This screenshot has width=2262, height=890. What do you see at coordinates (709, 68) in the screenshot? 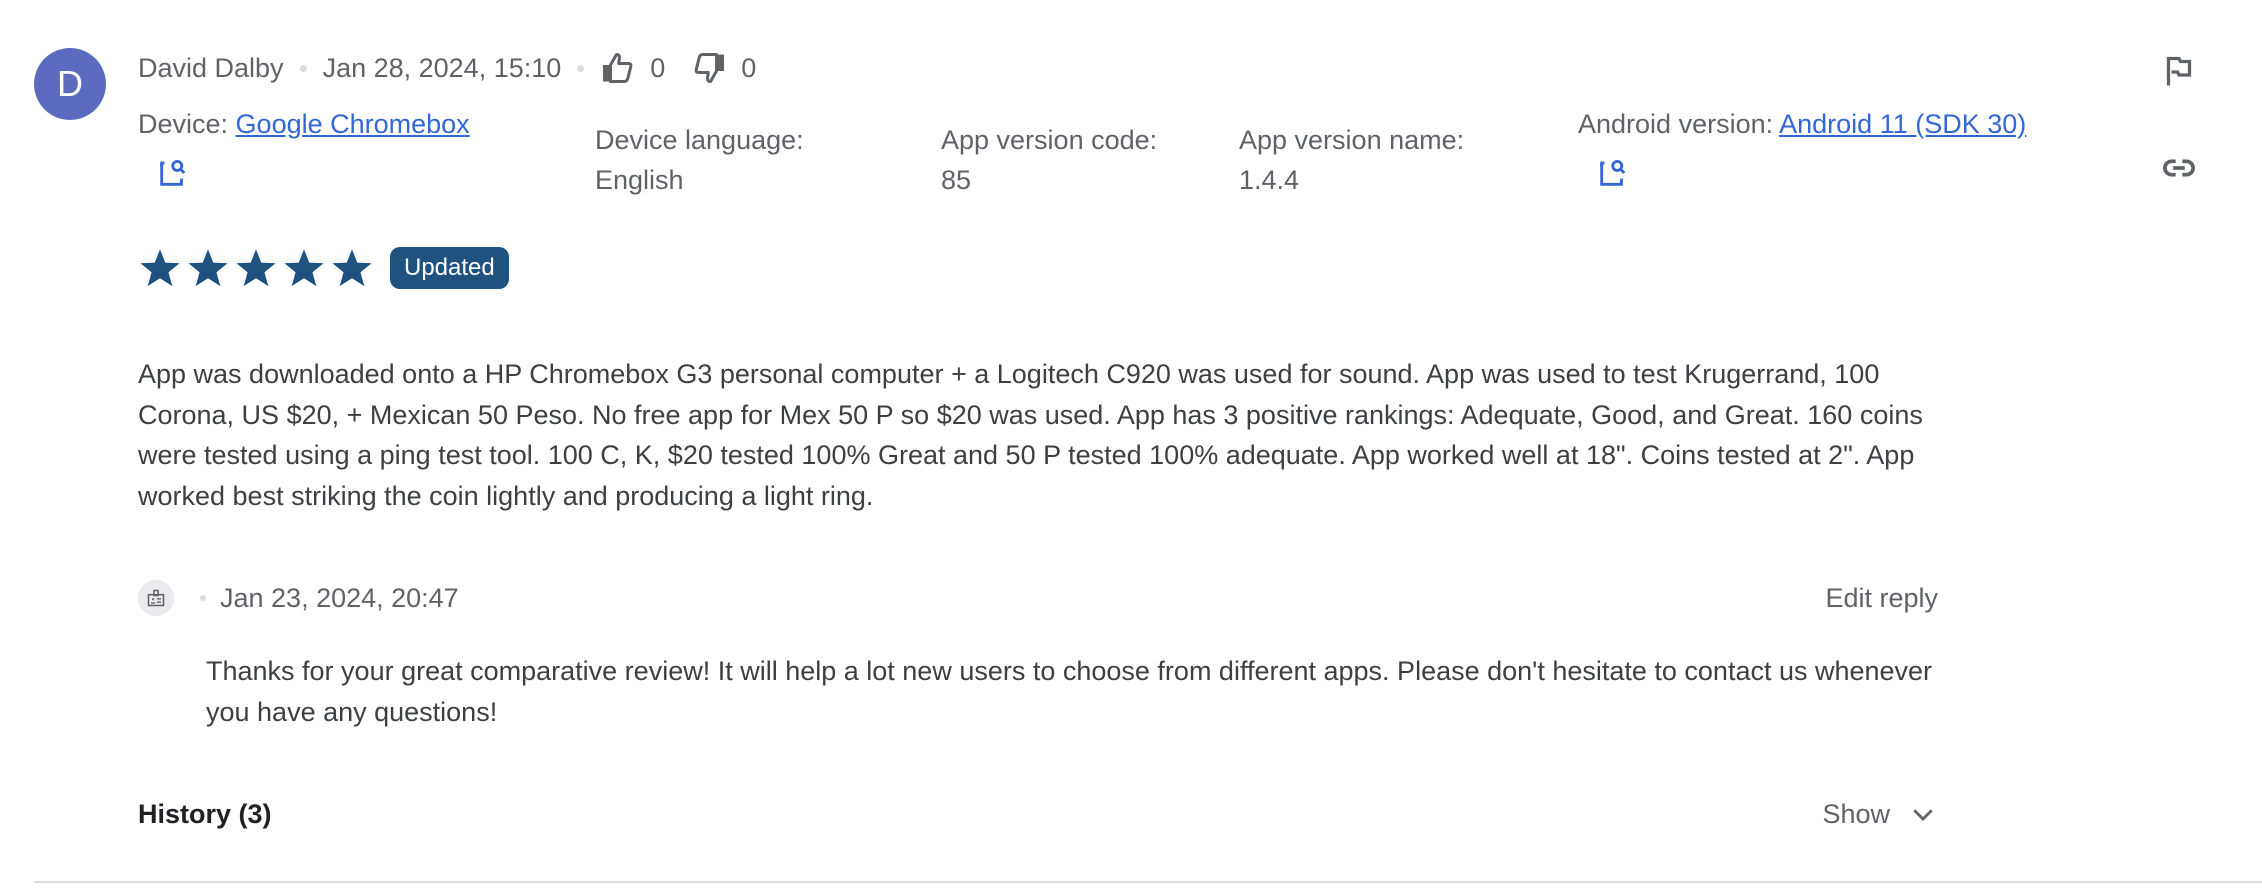
I see `thumbs-down-icon` at bounding box center [709, 68].